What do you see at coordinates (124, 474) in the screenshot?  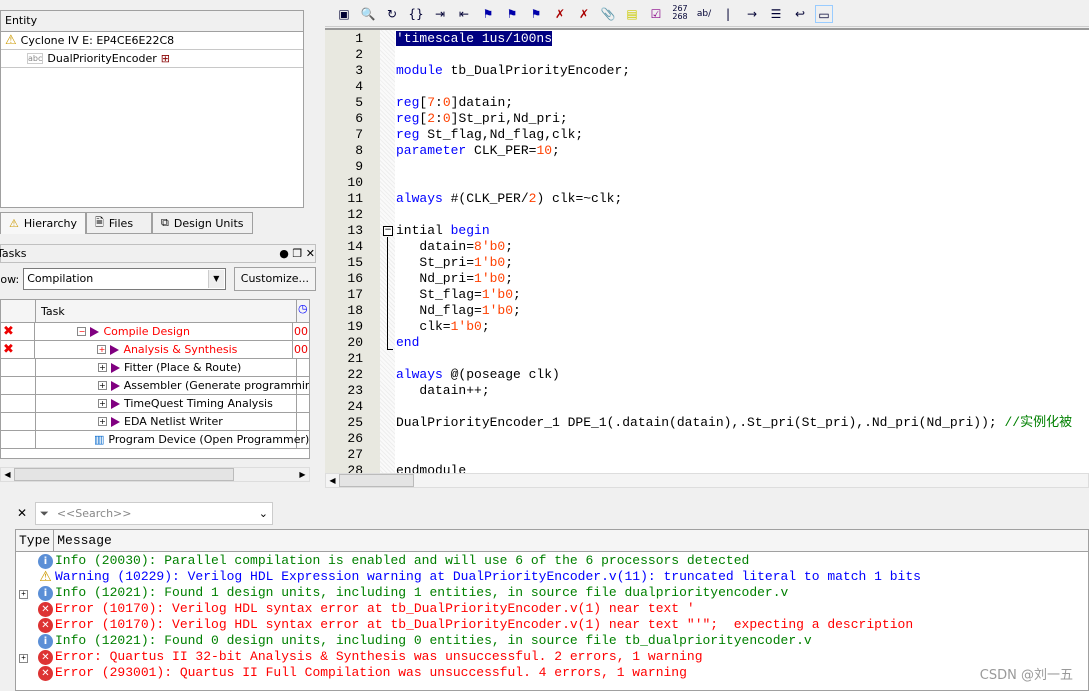 I see `scroll-thumb` at bounding box center [124, 474].